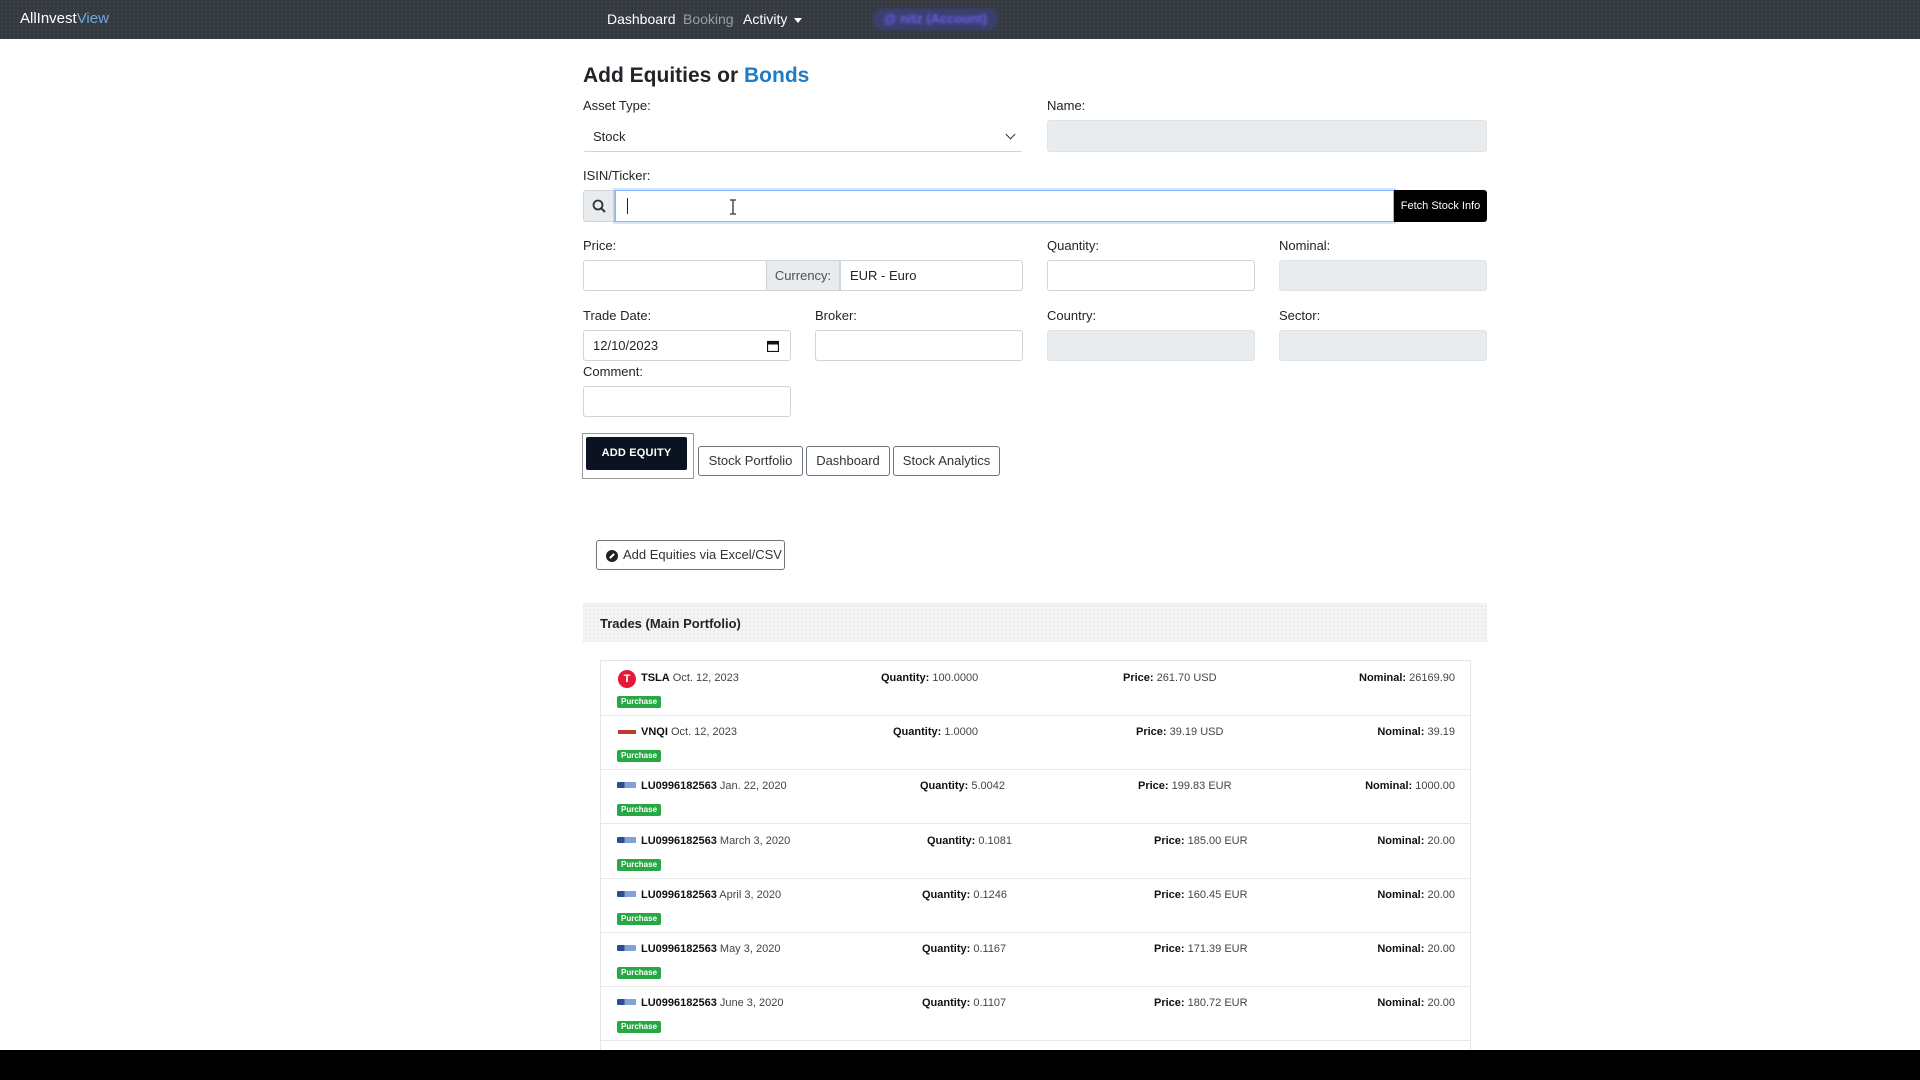 Image resolution: width=1920 pixels, height=1080 pixels. I want to click on trade-quantity-value: 1.0000, so click(959, 732).